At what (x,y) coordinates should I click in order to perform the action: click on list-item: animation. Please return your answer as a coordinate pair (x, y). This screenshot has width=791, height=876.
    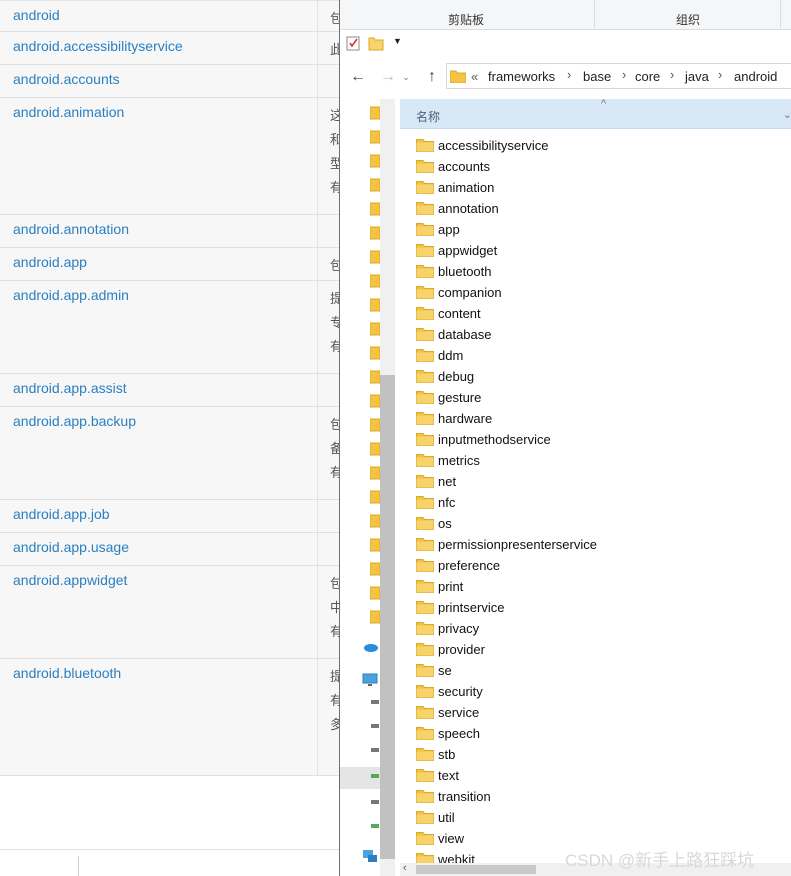
    Looking at the image, I should click on (601, 187).